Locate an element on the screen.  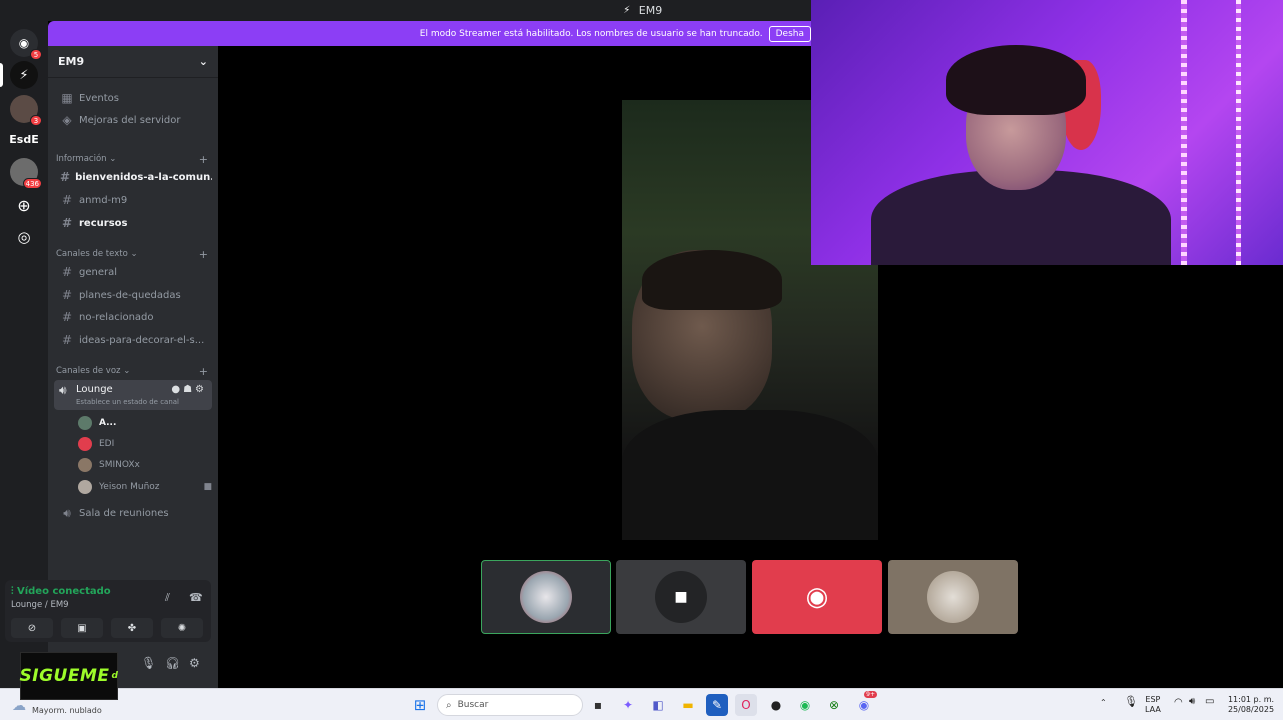
home-button: ◉ 5 is located at coordinates (26, 44).